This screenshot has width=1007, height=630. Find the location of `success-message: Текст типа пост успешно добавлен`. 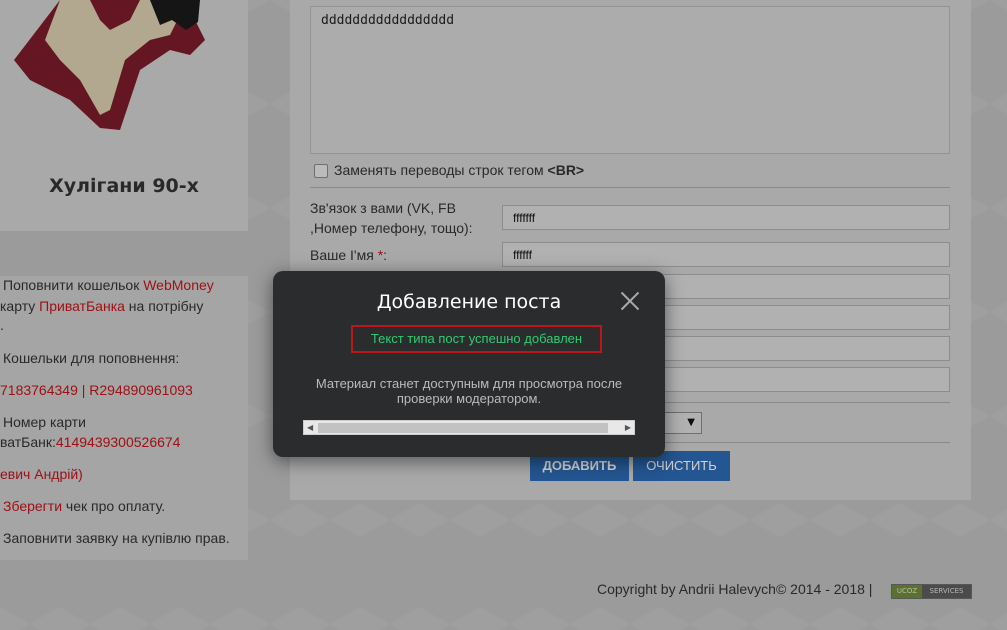

success-message: Текст типа пост успешно добавлен is located at coordinates (476, 339).